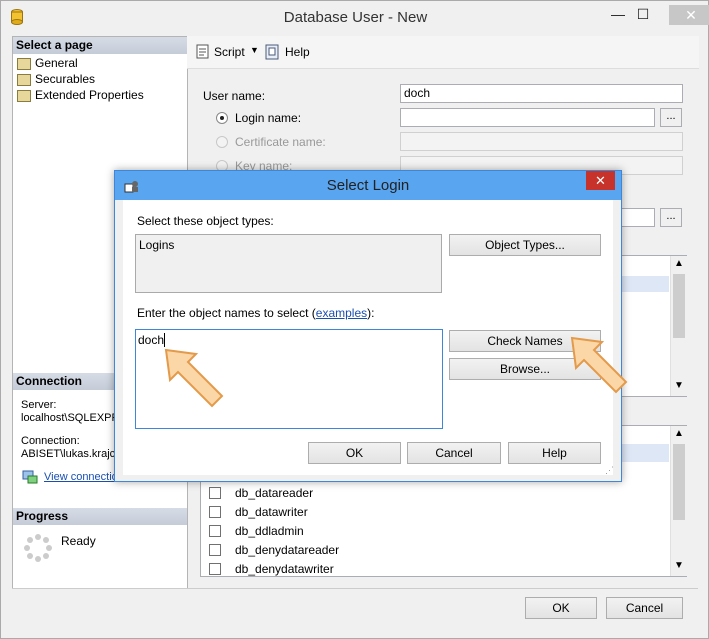  Describe the element at coordinates (68, 454) in the screenshot. I see `connection-value: ABISET\lukas.krajc` at that location.